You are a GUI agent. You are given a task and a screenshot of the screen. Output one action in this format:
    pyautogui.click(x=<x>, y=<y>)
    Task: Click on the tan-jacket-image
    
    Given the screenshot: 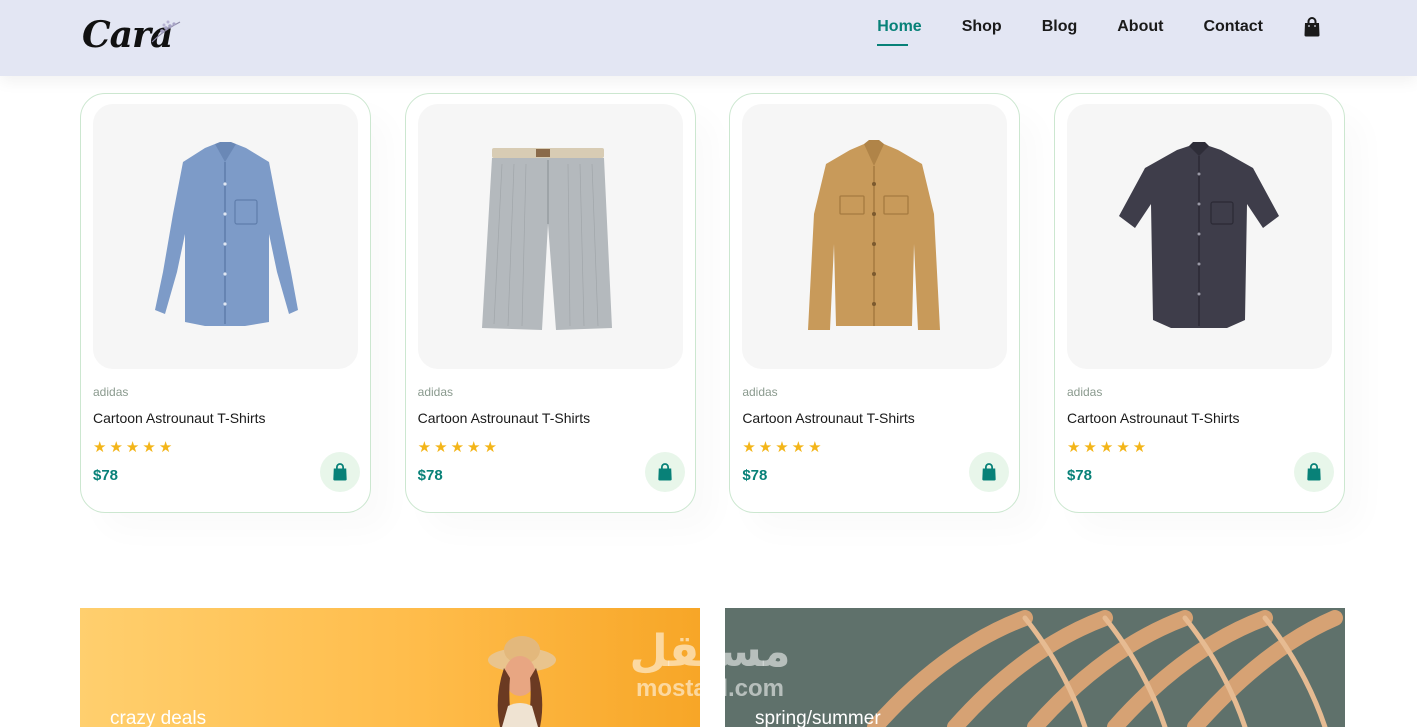 What is the action you would take?
    pyautogui.click(x=874, y=235)
    